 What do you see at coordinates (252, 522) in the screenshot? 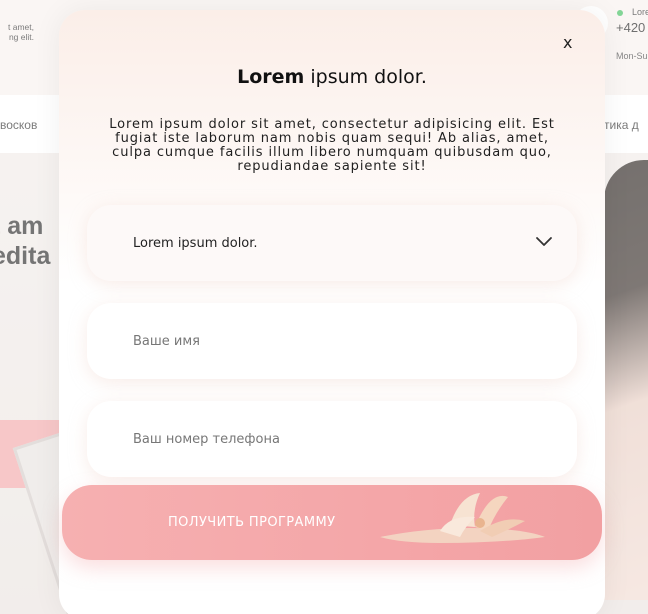
I see `submit-button-label: ПОЛУЧИТЬ ПРОГРАММУ` at bounding box center [252, 522].